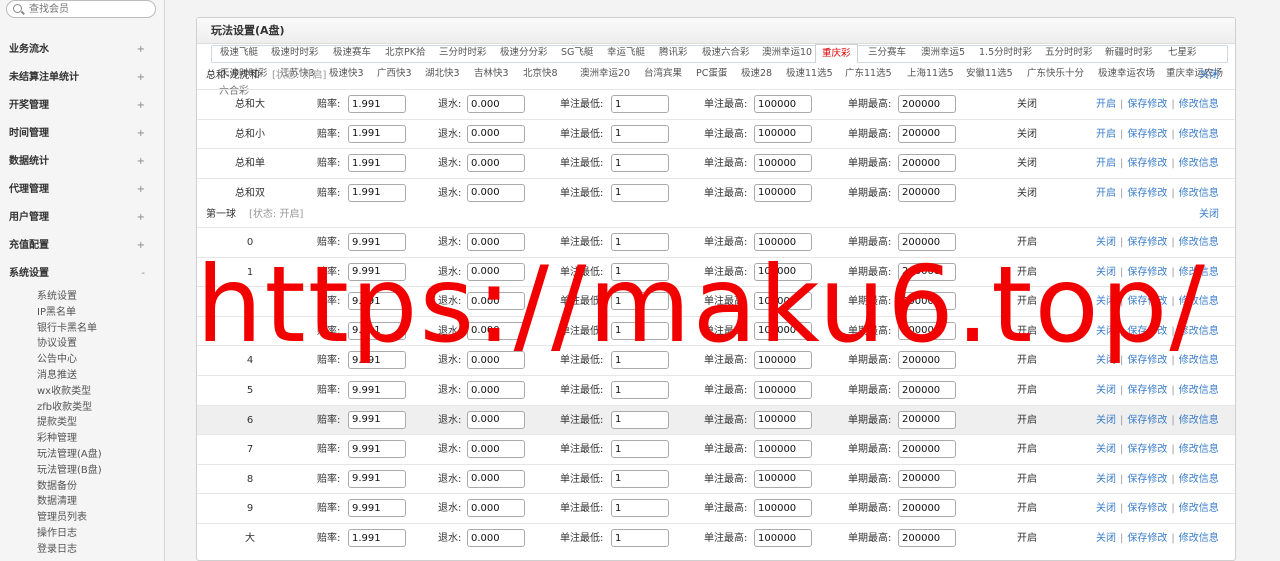 This screenshot has width=1280, height=561. What do you see at coordinates (82, 134) in the screenshot?
I see `sidebar-item: 时间管理 +` at bounding box center [82, 134].